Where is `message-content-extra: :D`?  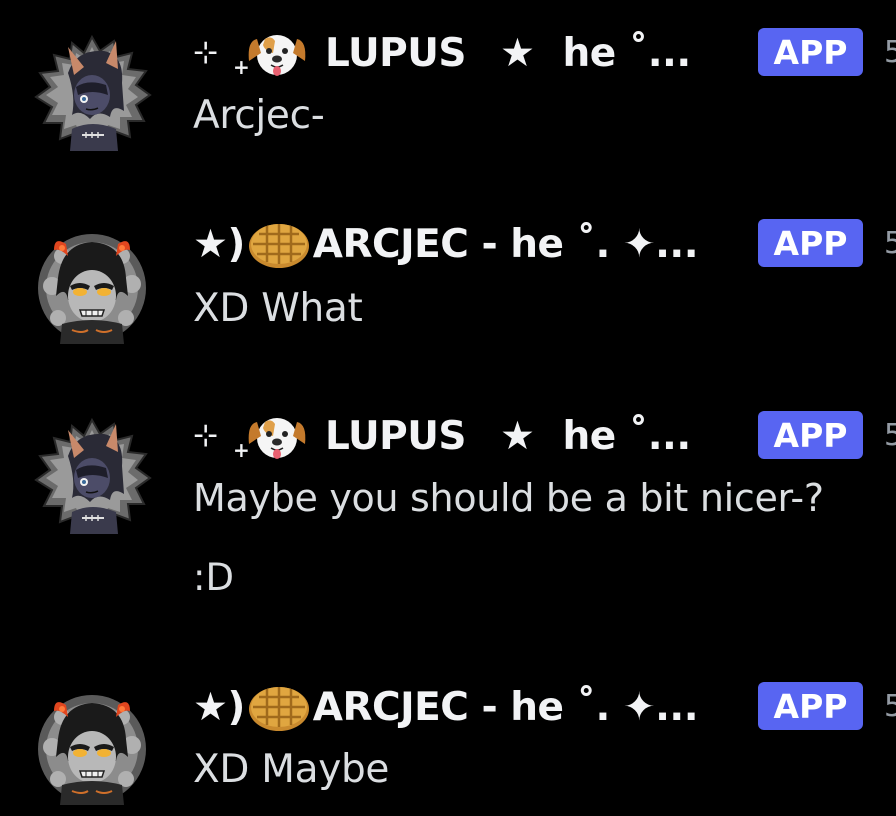 message-content-extra: :D is located at coordinates (213, 577).